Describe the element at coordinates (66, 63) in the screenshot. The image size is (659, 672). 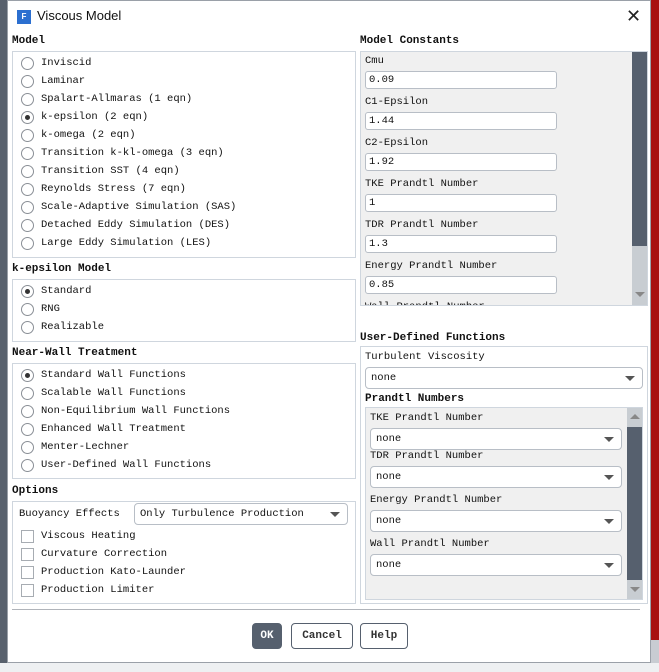
I see `radio-label: Inviscid` at that location.